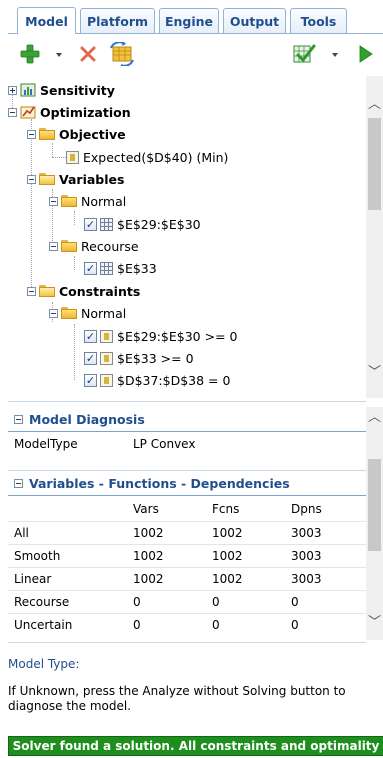  I want to click on tree-node-con-normal: Normal, so click(87, 313).